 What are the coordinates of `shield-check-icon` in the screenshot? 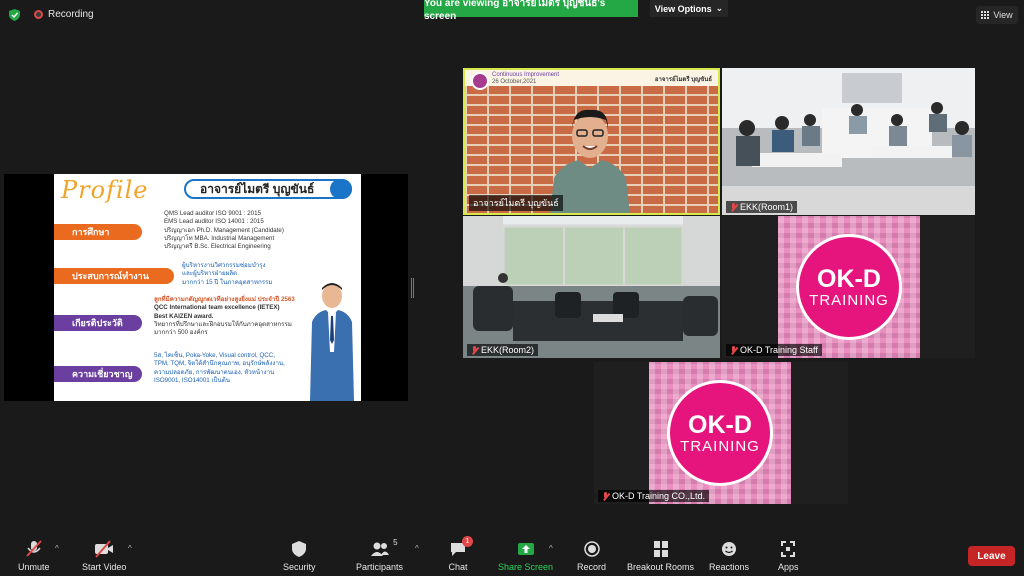 It's located at (14, 15).